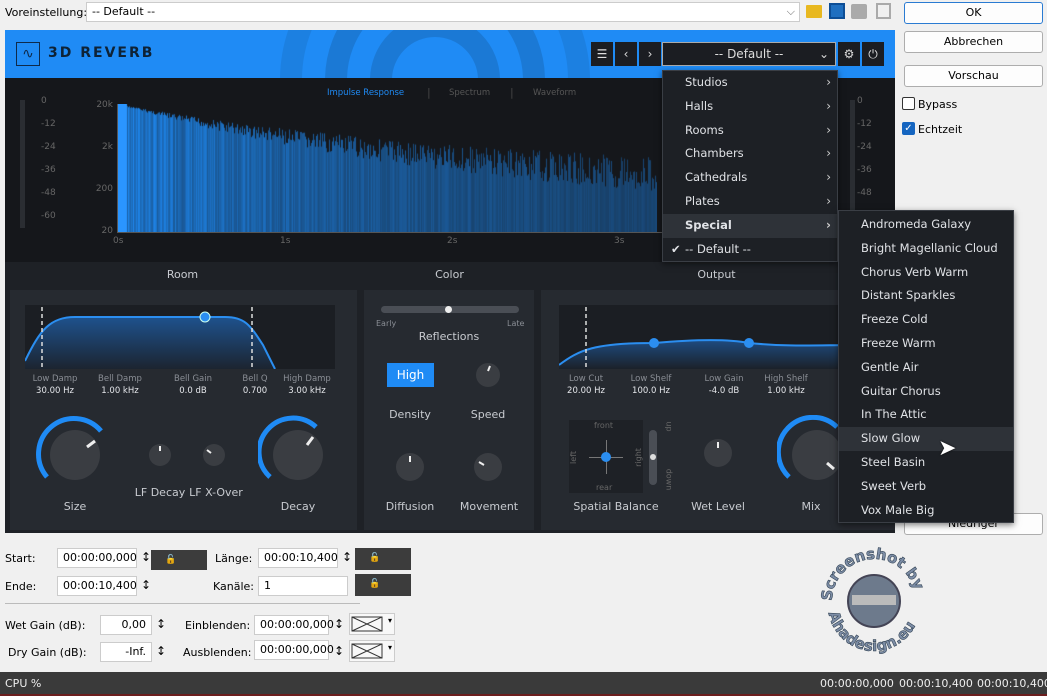  I want to click on preset-menu-item: Studios ›, so click(750, 83).